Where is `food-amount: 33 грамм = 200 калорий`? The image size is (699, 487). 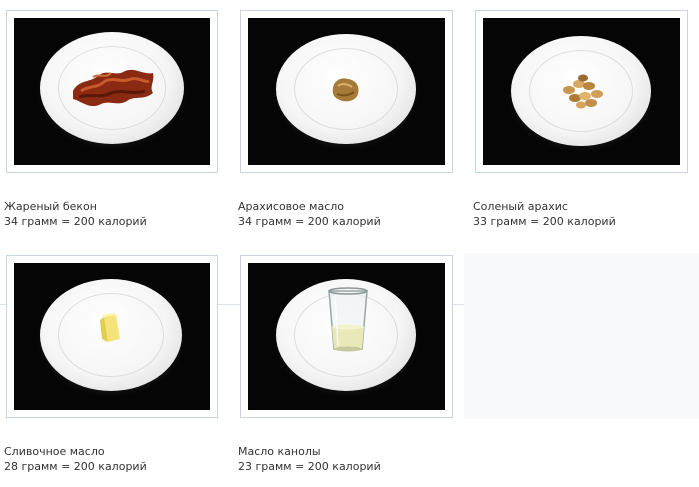
food-amount: 33 грамм = 200 калорий is located at coordinates (544, 221).